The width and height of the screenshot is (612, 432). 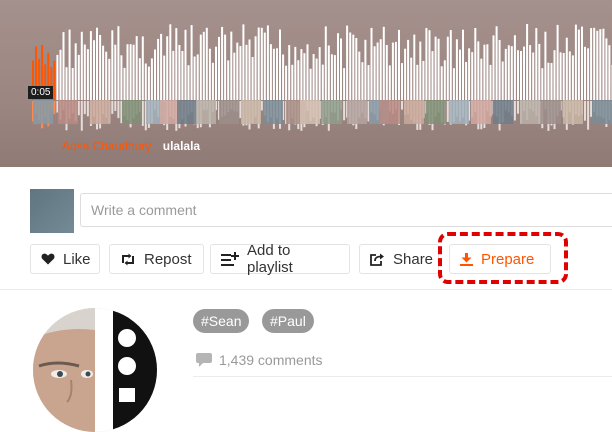 I want to click on tag-paul: #Paul, so click(x=288, y=321).